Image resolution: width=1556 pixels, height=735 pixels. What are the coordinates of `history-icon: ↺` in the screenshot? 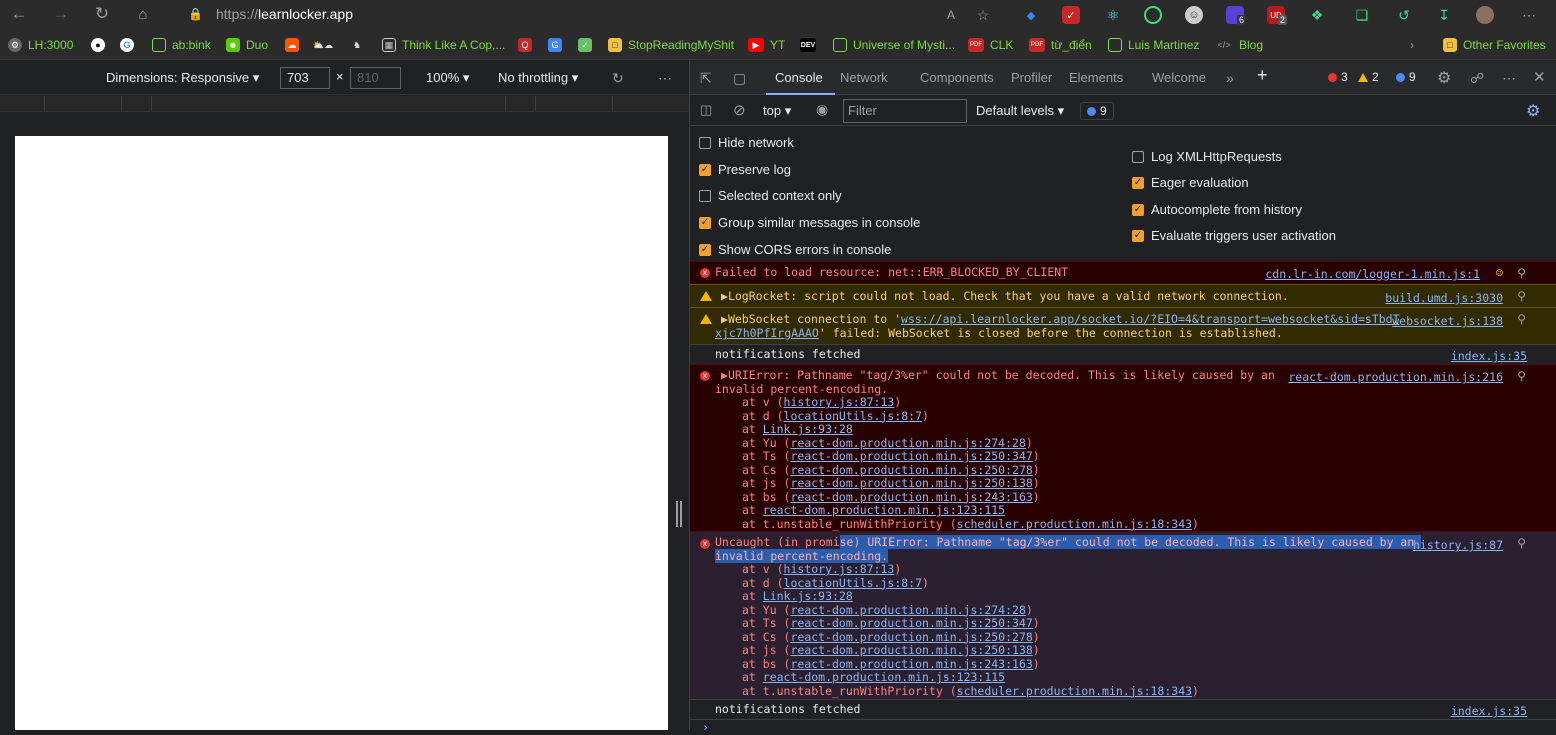 It's located at (1404, 15).